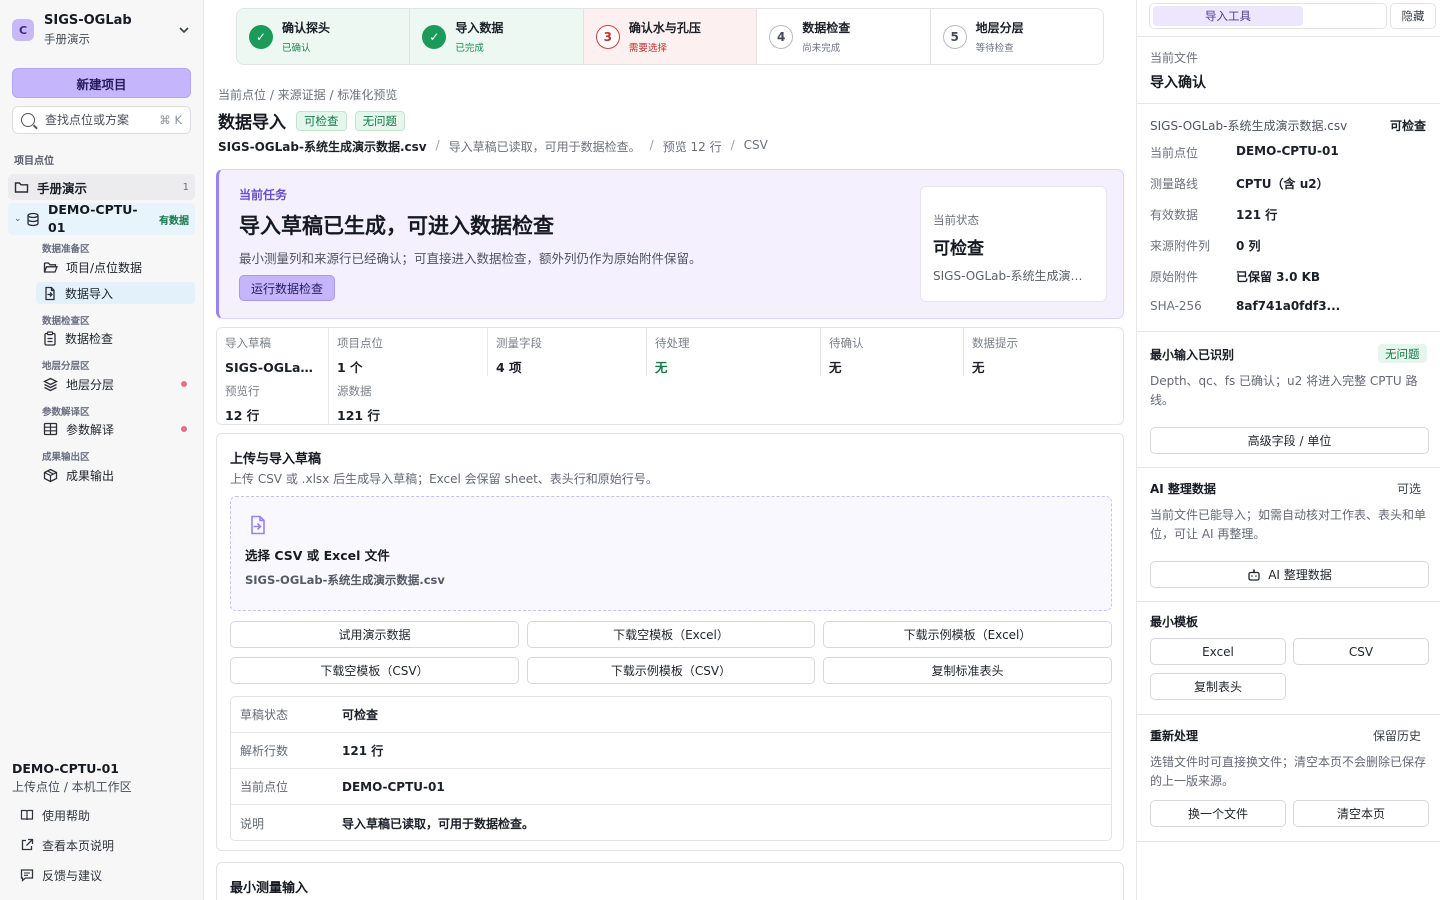  What do you see at coordinates (647, 48) in the screenshot?
I see `step-status: 需要选择` at bounding box center [647, 48].